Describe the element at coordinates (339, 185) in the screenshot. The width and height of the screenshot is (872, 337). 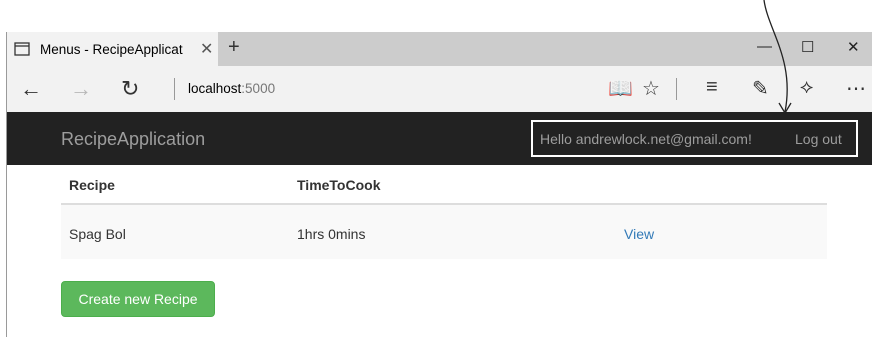
I see `column-header-timetocook: TimeToCook` at that location.